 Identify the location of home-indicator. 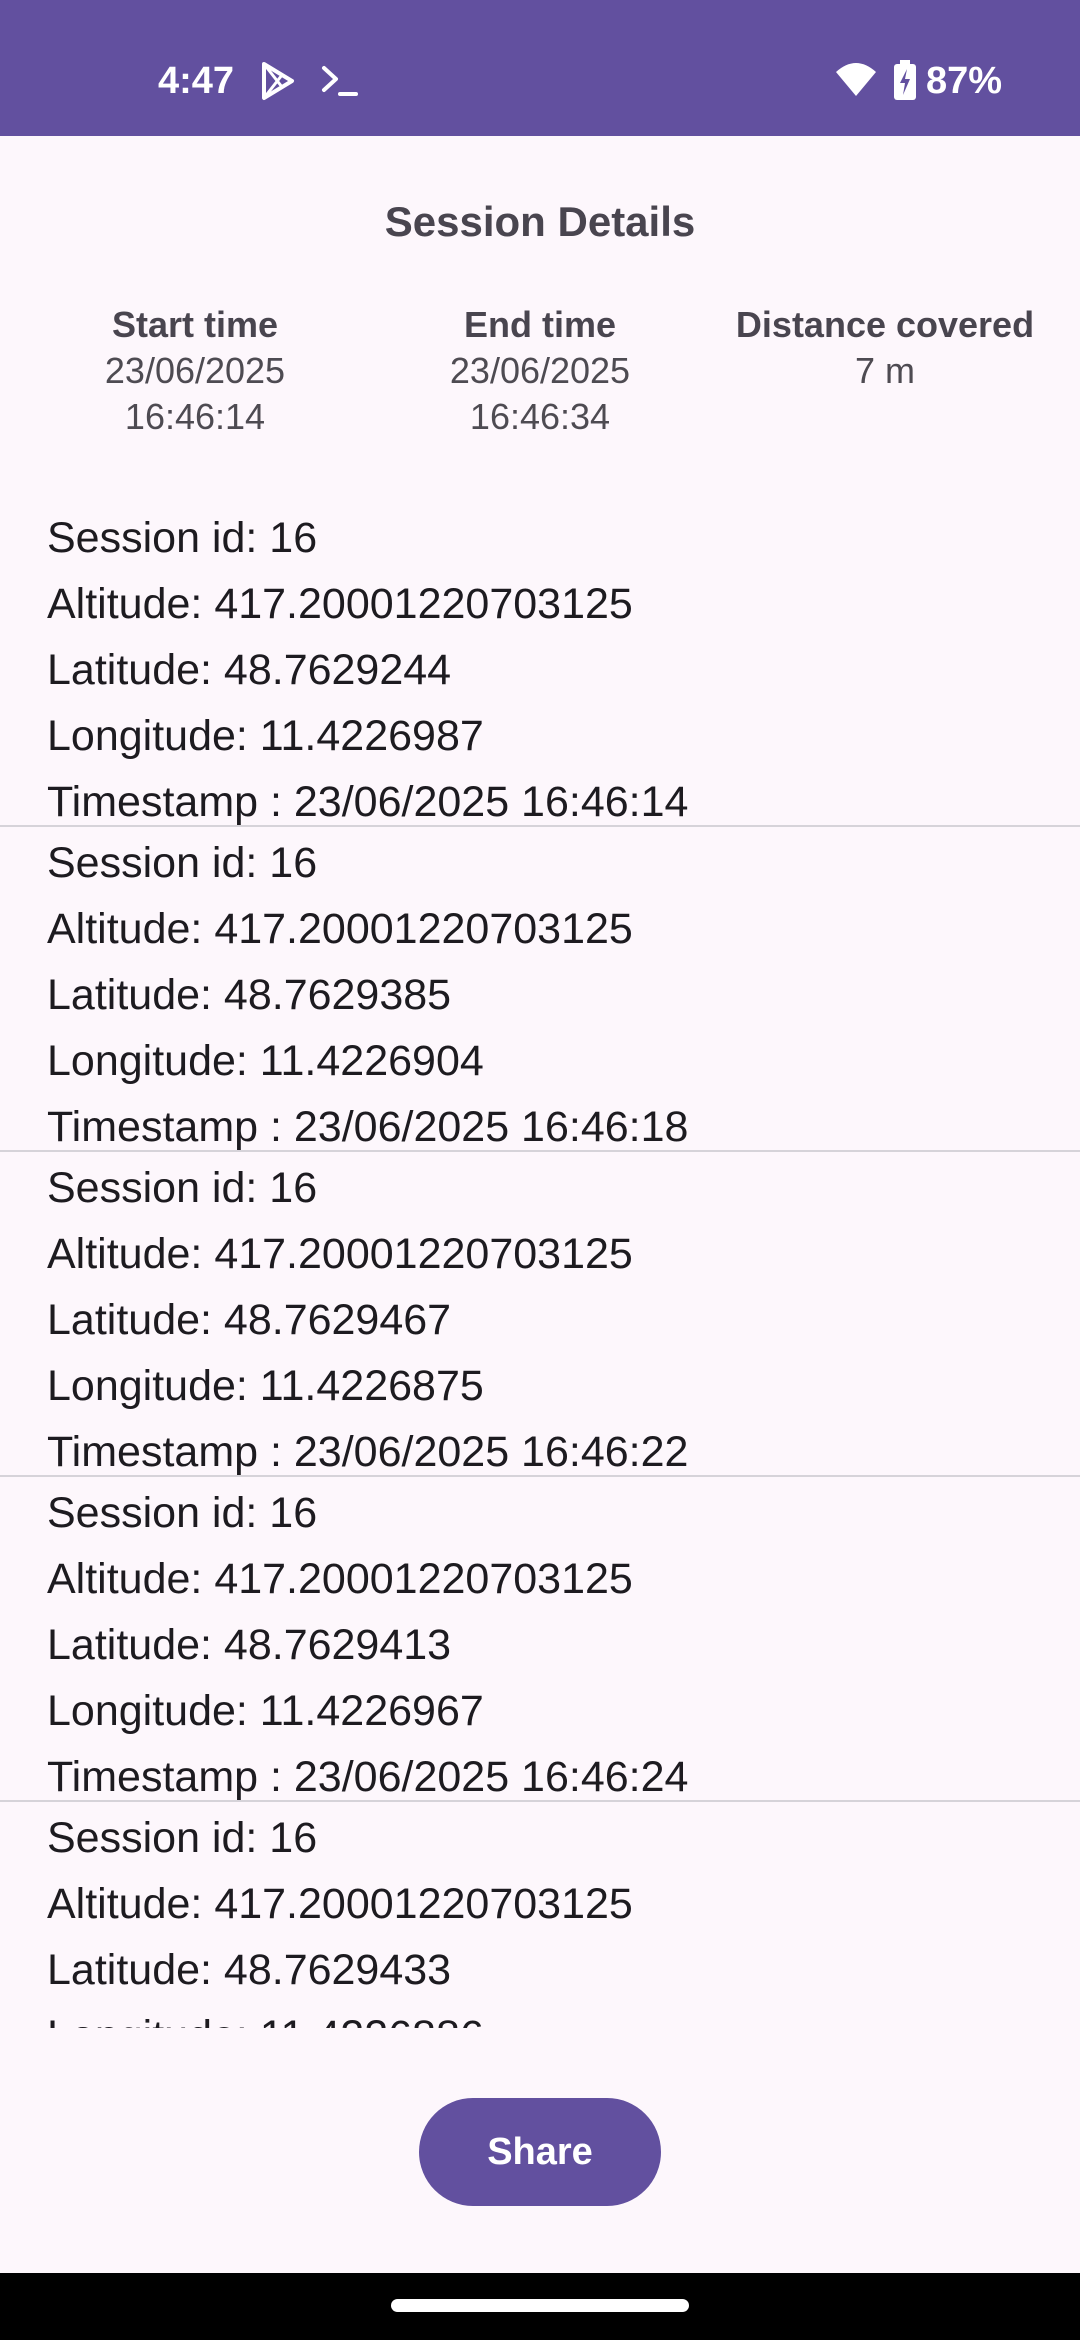
(540, 2305).